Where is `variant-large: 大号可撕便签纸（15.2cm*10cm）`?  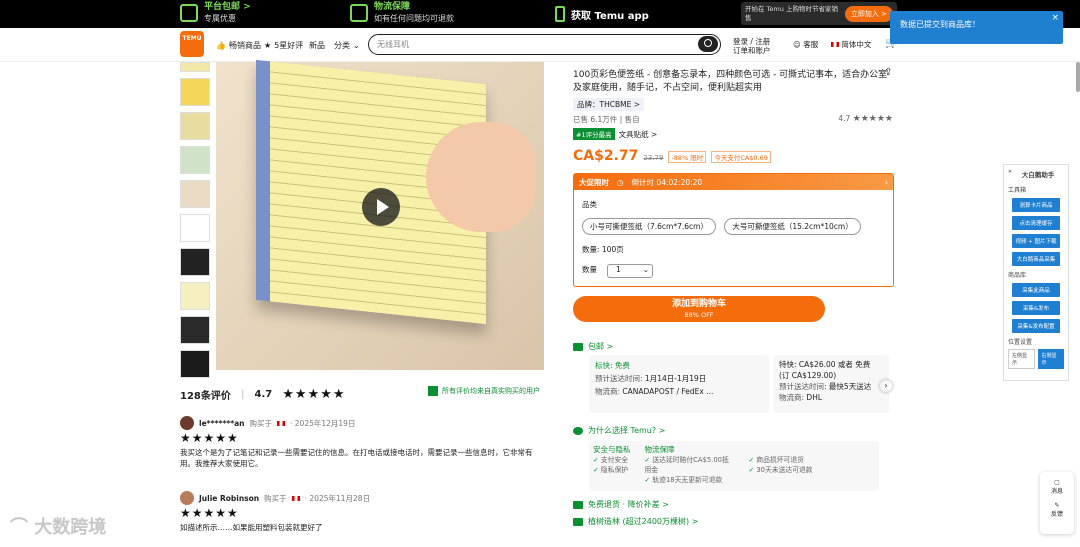
variant-large: 大号可撕便签纸（15.2cm*10cm） is located at coordinates (792, 226).